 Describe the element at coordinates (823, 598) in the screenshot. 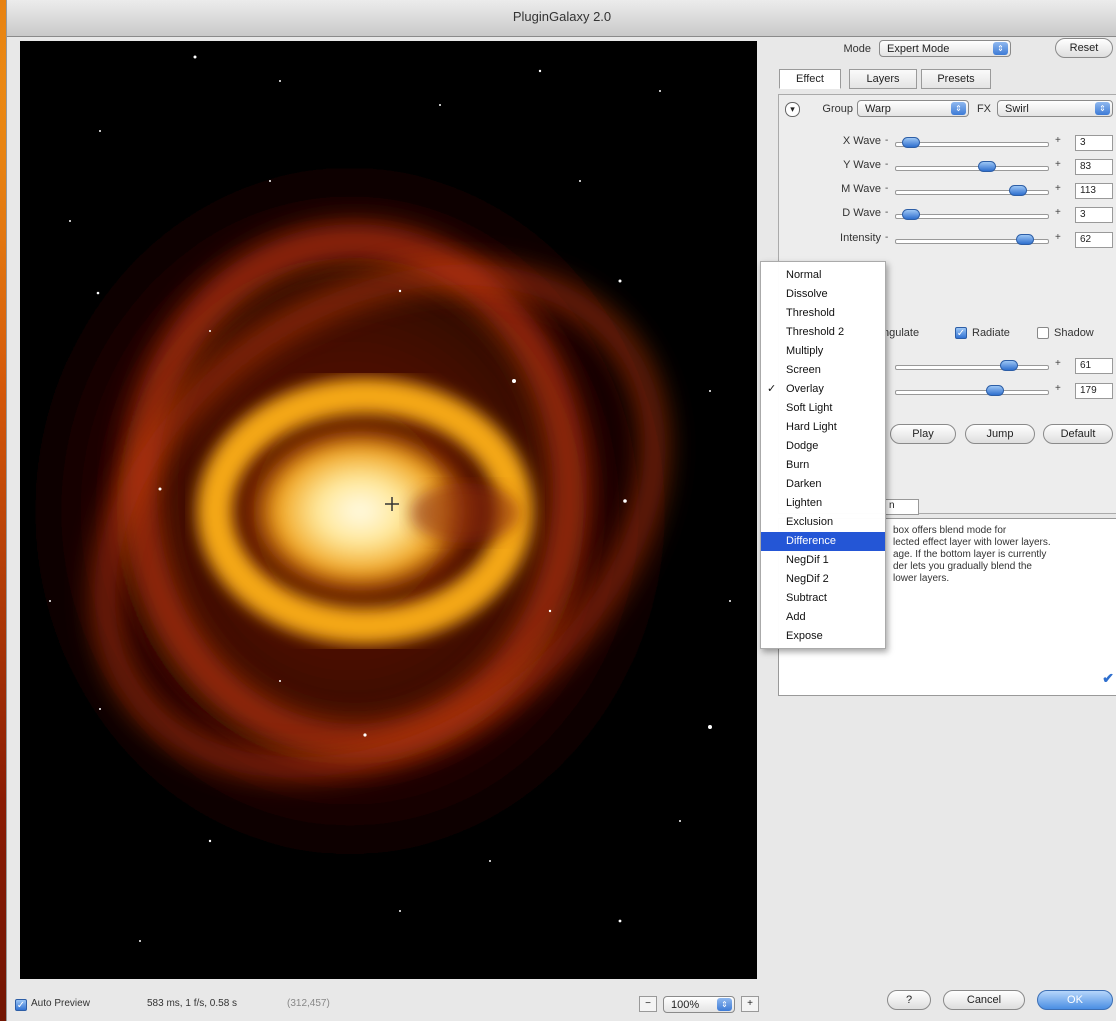

I see `blend-menu-item: Subtract` at that location.